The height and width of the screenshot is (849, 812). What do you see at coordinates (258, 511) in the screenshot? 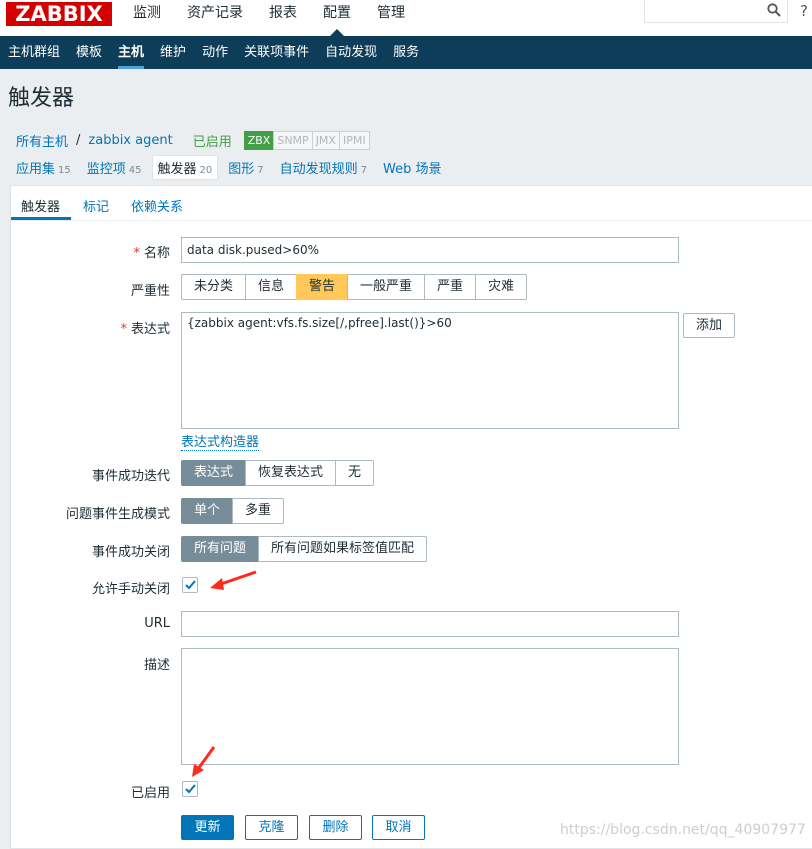
I see `problem-mode-multiple: 多重` at bounding box center [258, 511].